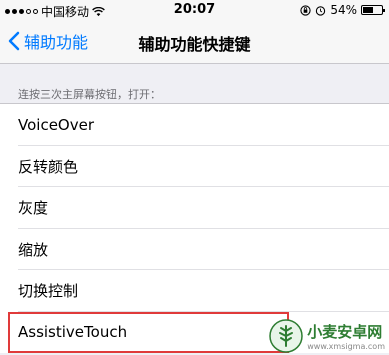  What do you see at coordinates (148, 332) in the screenshot?
I see `list-item-assistivetouch: AssistiveTouch` at bounding box center [148, 332].